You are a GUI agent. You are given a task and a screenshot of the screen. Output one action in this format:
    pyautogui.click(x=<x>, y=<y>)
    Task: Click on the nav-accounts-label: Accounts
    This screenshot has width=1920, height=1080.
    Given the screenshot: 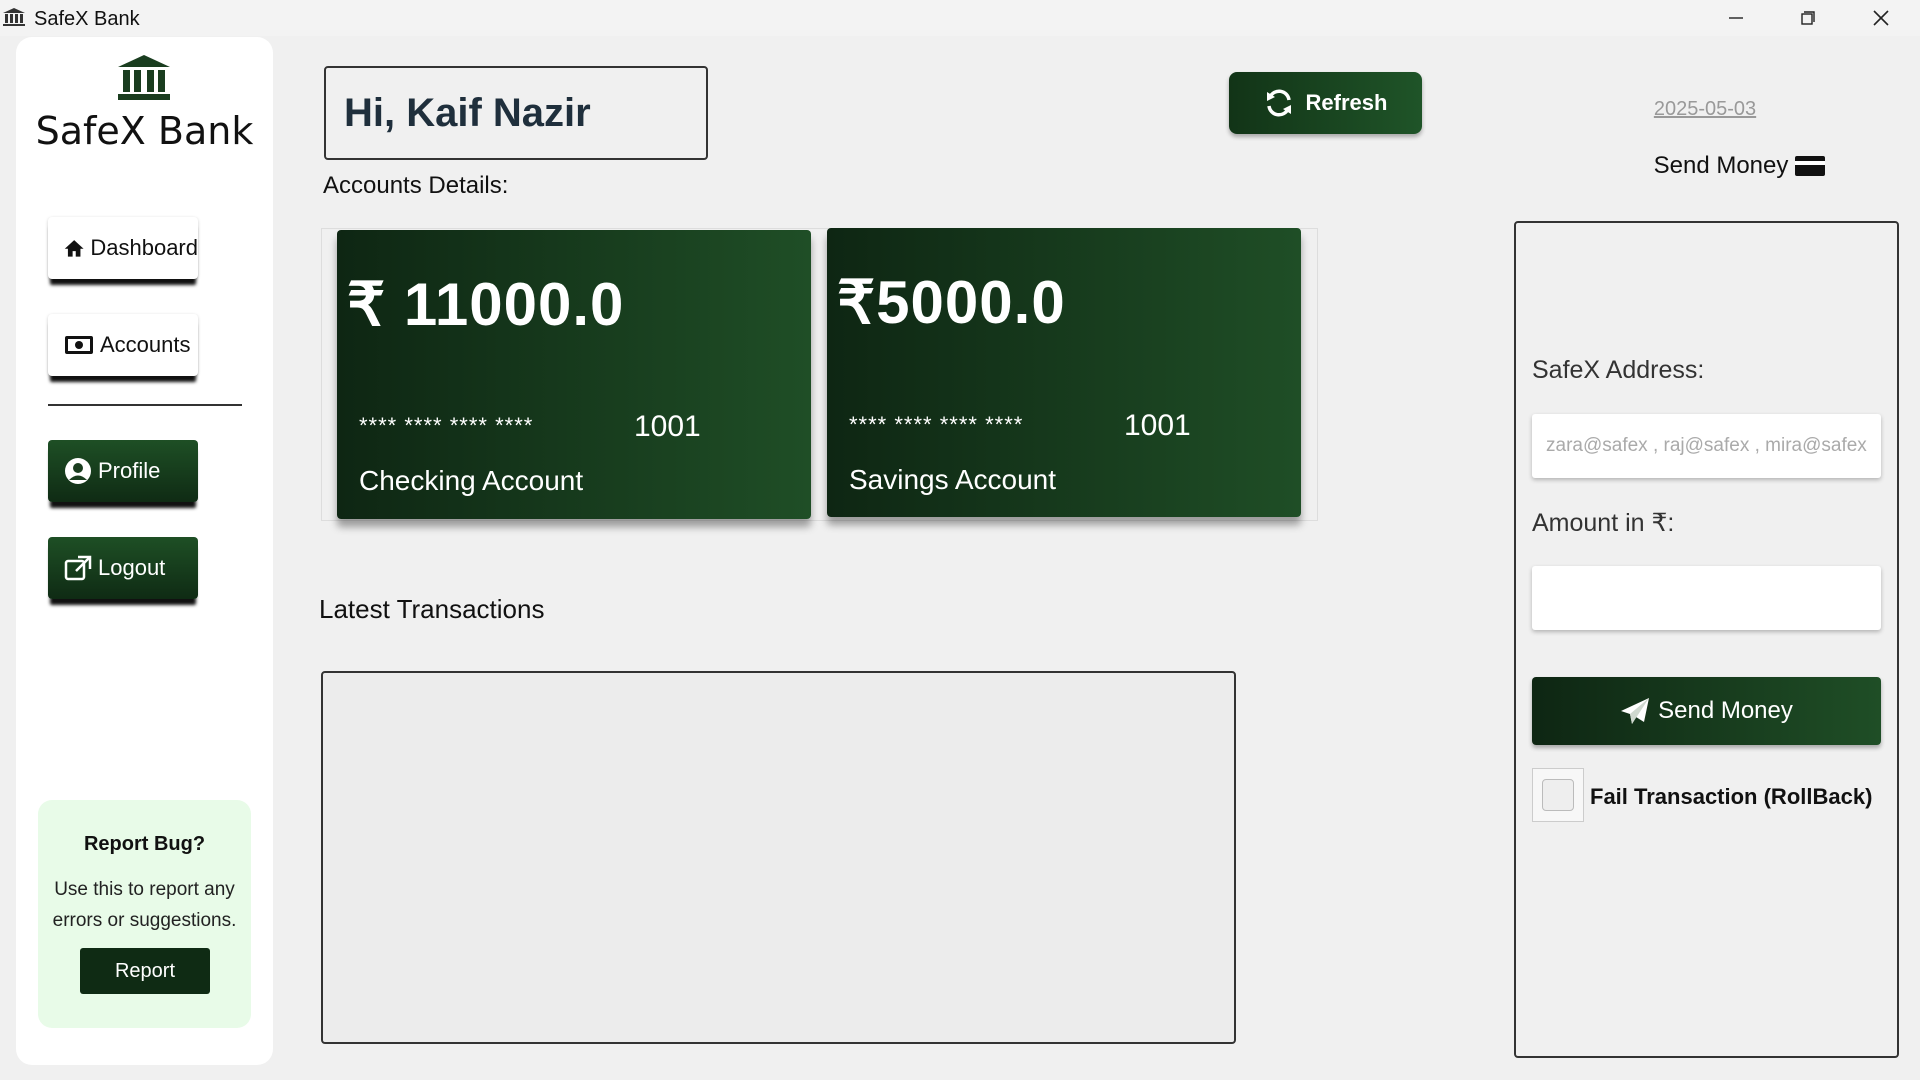 What is the action you would take?
    pyautogui.click(x=145, y=344)
    